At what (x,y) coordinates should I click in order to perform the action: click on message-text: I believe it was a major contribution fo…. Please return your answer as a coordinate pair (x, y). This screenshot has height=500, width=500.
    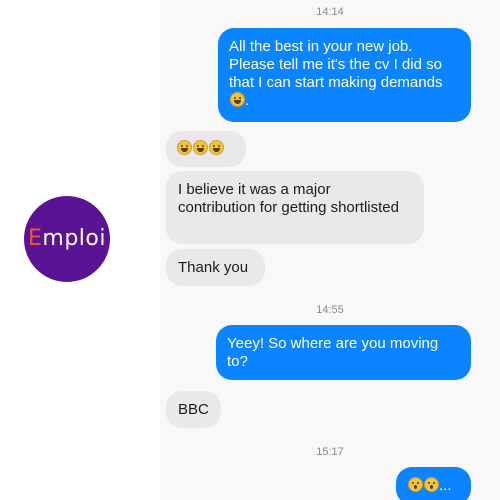
    Looking at the image, I should click on (288, 198).